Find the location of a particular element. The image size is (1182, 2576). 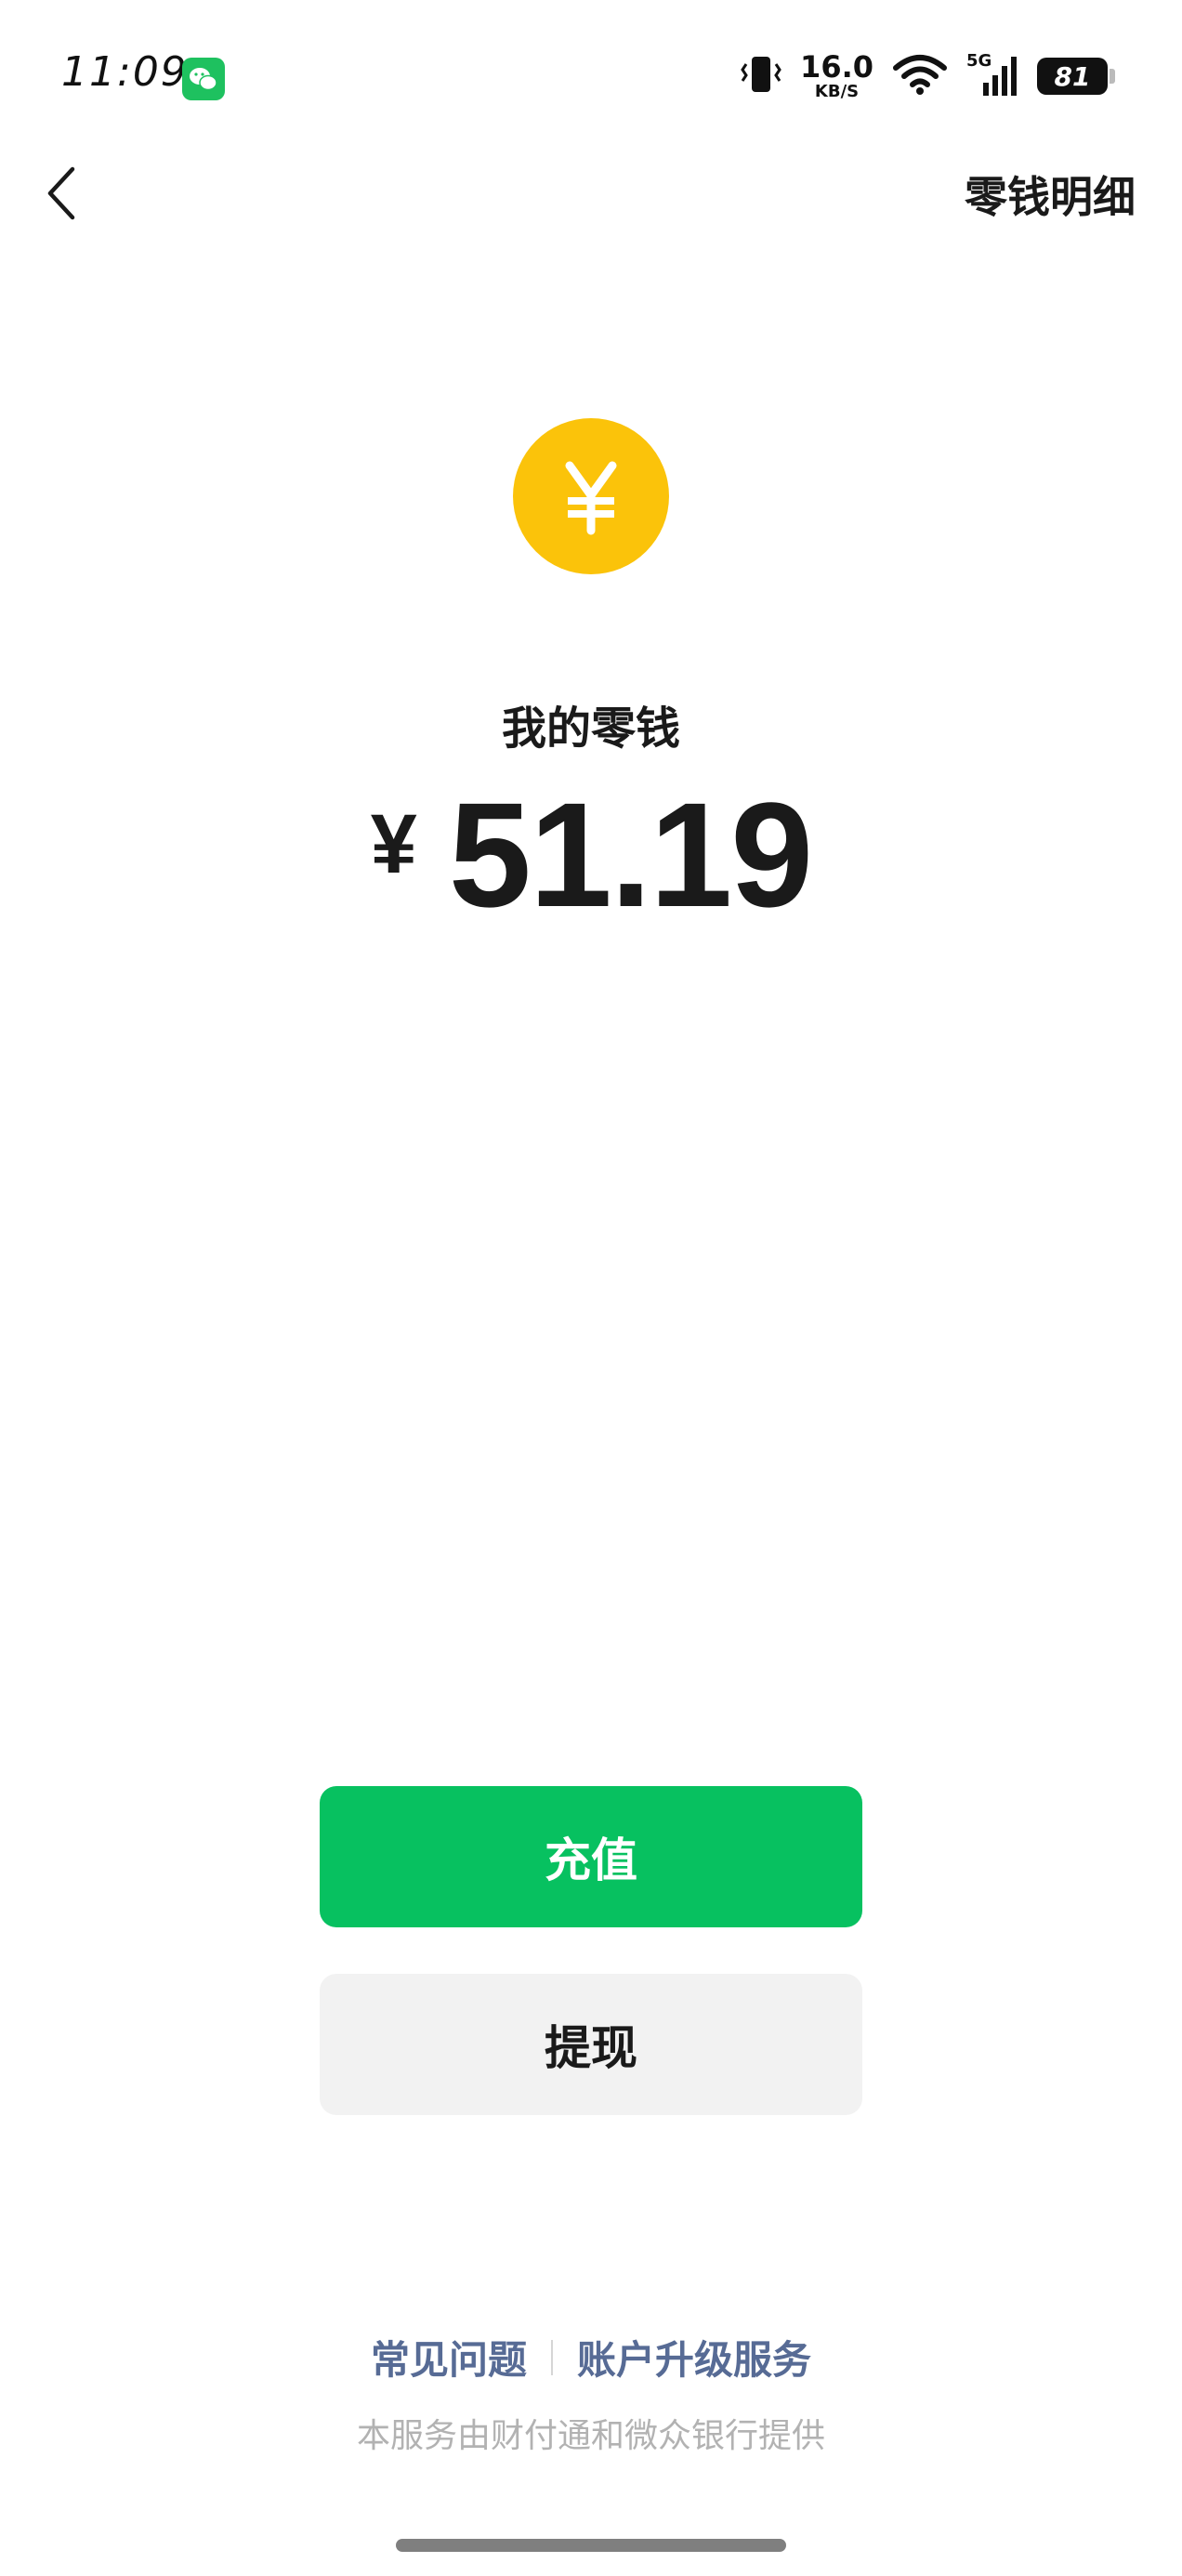

wifi-icon is located at coordinates (920, 76).